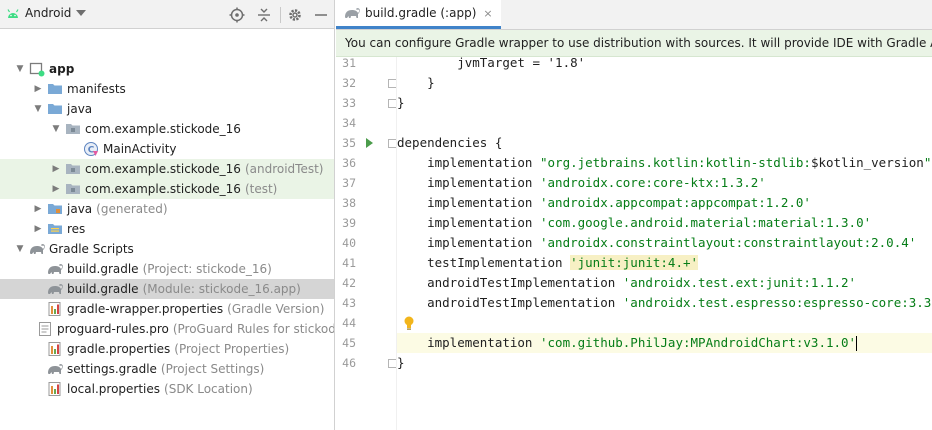 This screenshot has width=932, height=430. Describe the element at coordinates (349, 123) in the screenshot. I see `line-number: 34` at that location.